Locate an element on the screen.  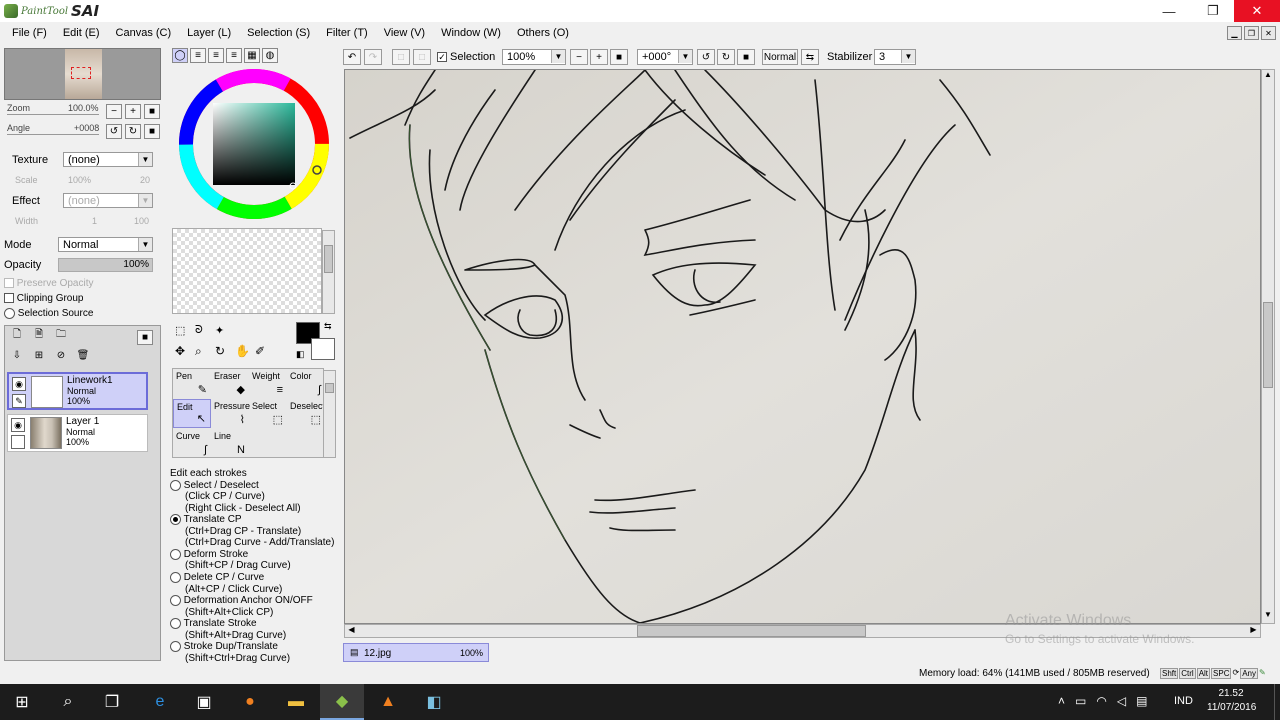
notifications-icon: ▤ is located at coordinates (1141, 701).